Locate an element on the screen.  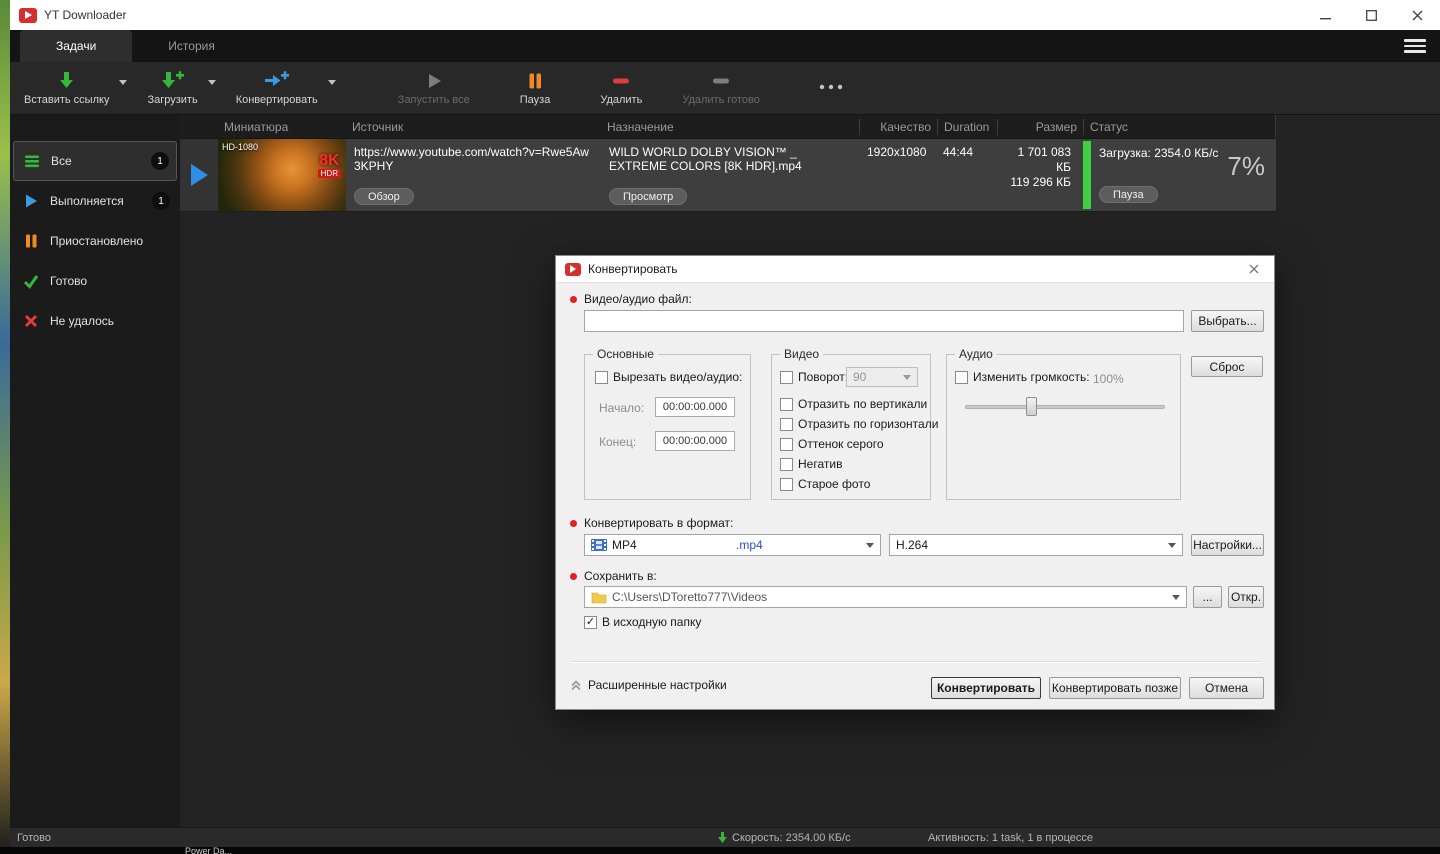
download-button: Загрузить is located at coordinates (172, 88).